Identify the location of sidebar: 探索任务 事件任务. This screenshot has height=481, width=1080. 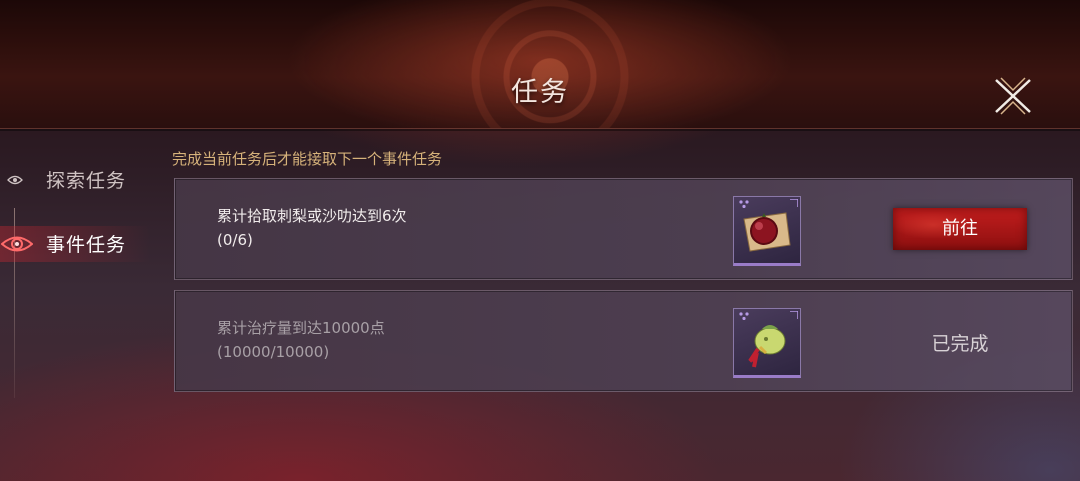
(80, 304).